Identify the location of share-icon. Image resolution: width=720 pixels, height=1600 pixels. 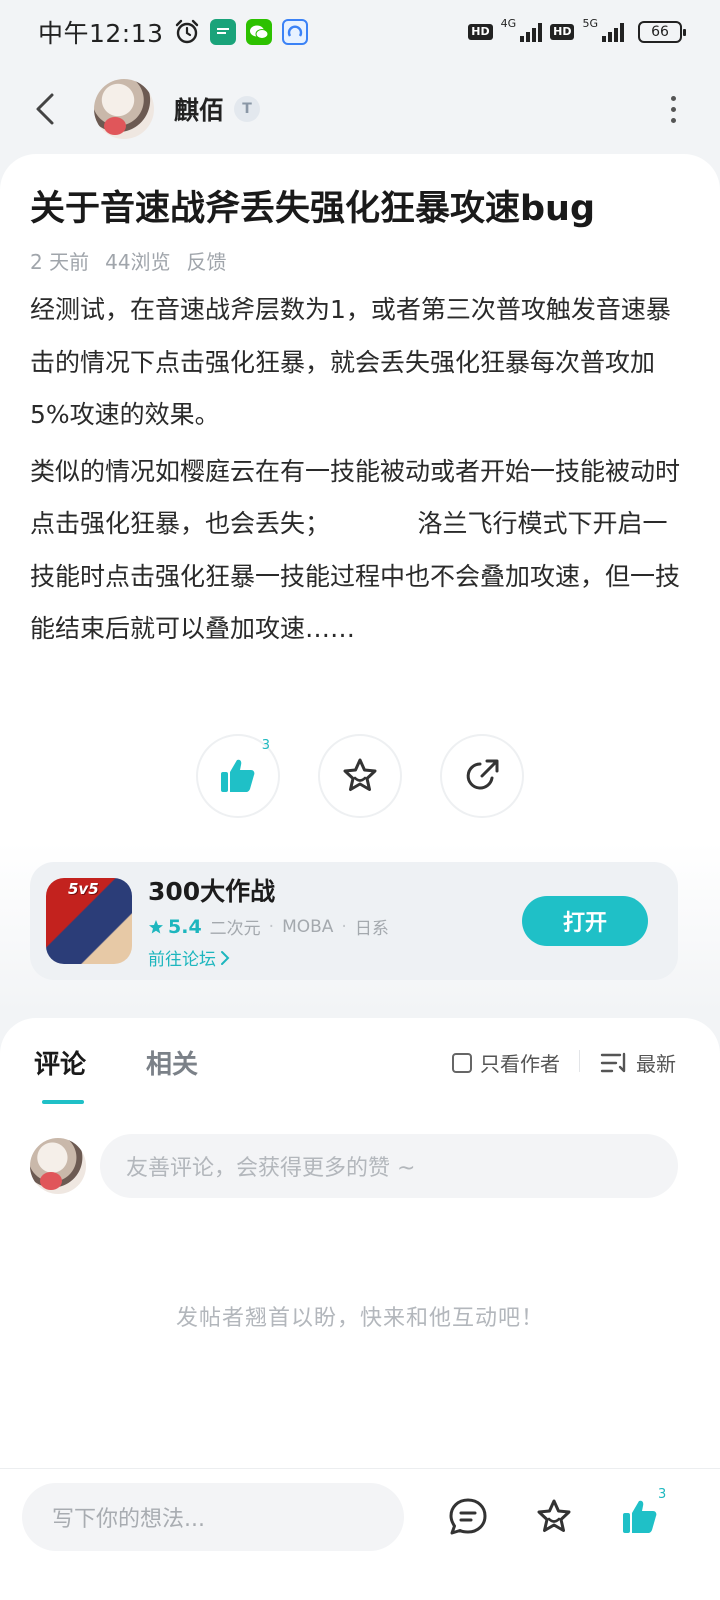
(482, 774).